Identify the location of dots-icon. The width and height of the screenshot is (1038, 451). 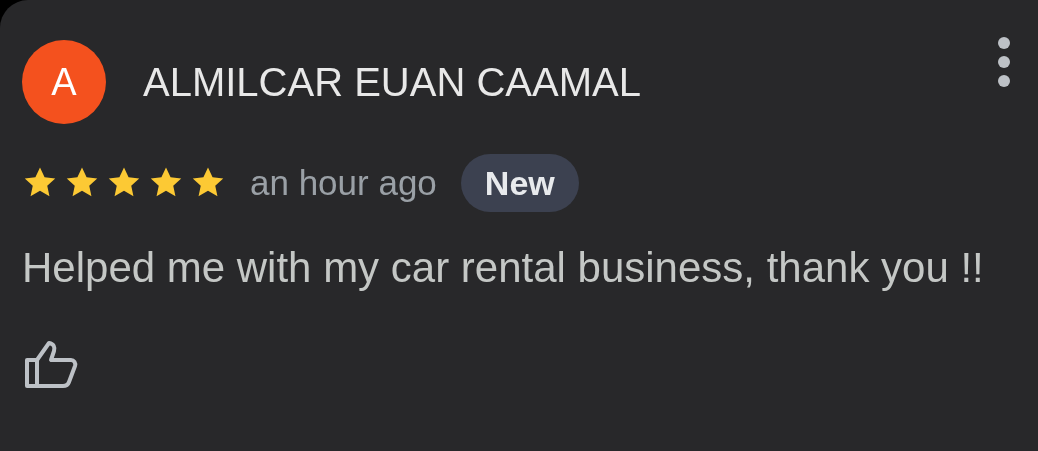
(1004, 62).